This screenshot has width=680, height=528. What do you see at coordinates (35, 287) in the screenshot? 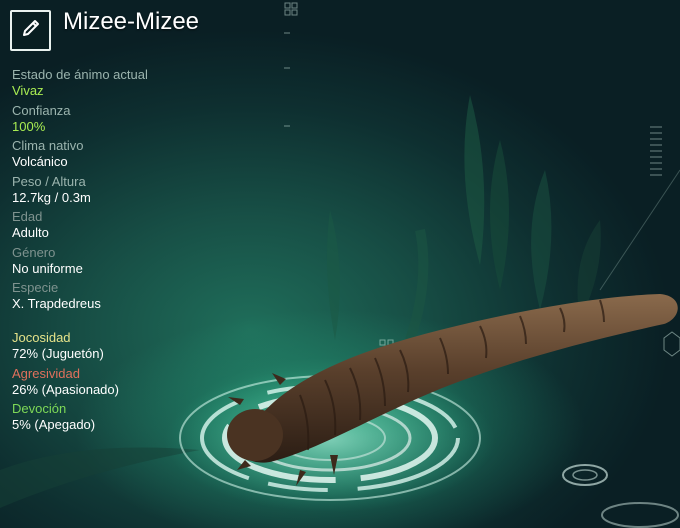
I see `stat-species-label: Especie` at bounding box center [35, 287].